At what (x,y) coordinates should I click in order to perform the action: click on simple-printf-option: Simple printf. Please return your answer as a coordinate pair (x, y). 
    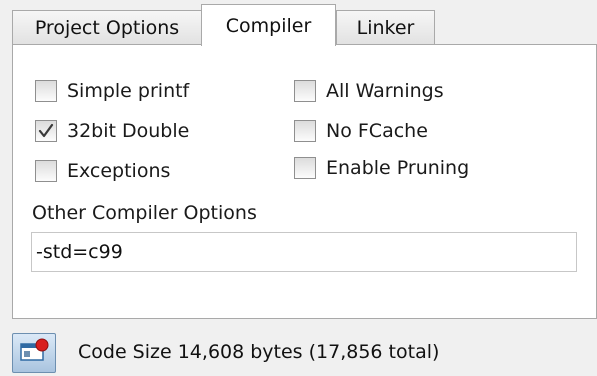
    Looking at the image, I should click on (112, 91).